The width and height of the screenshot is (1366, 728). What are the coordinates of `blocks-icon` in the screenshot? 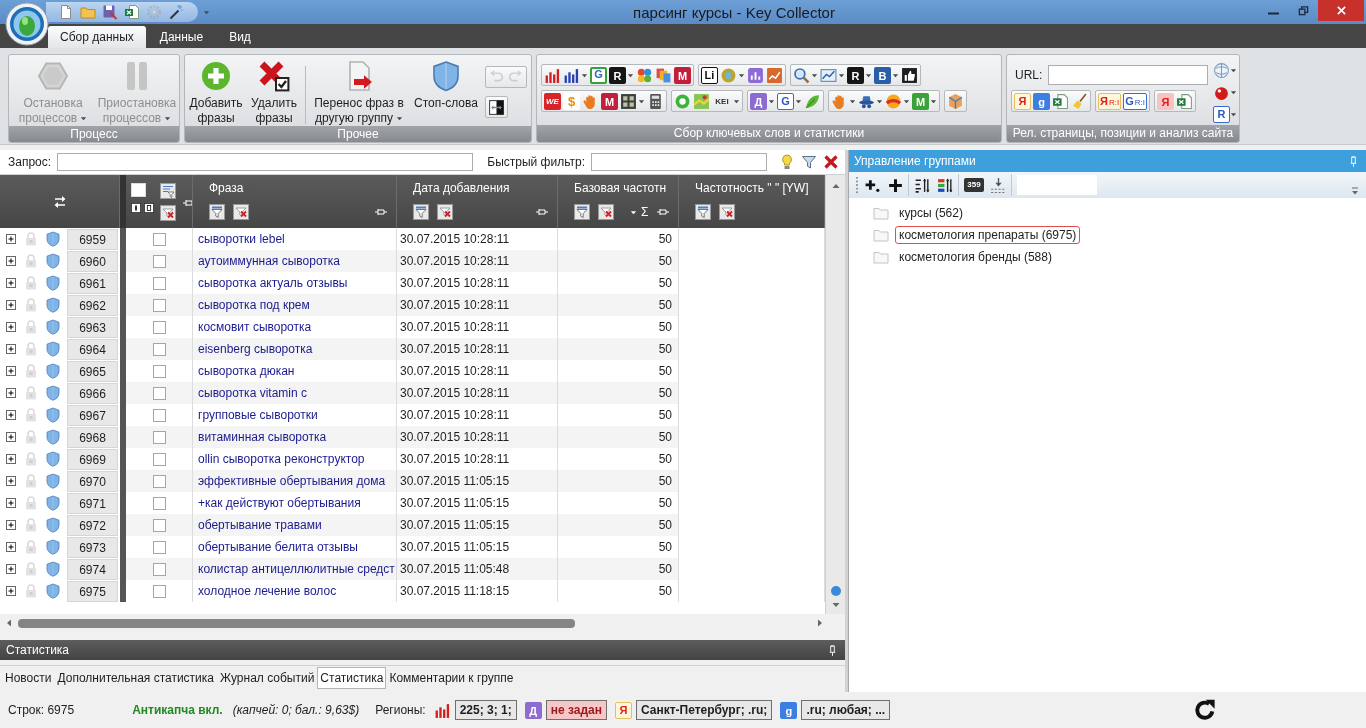 It's located at (663, 75).